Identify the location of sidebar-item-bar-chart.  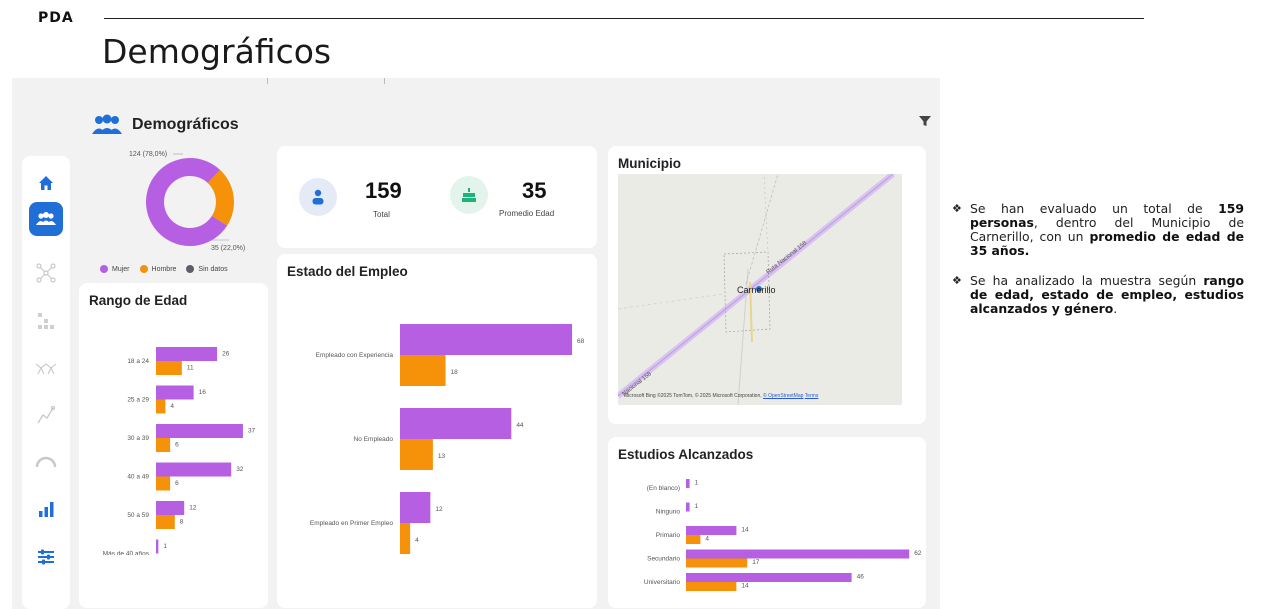
(46, 509).